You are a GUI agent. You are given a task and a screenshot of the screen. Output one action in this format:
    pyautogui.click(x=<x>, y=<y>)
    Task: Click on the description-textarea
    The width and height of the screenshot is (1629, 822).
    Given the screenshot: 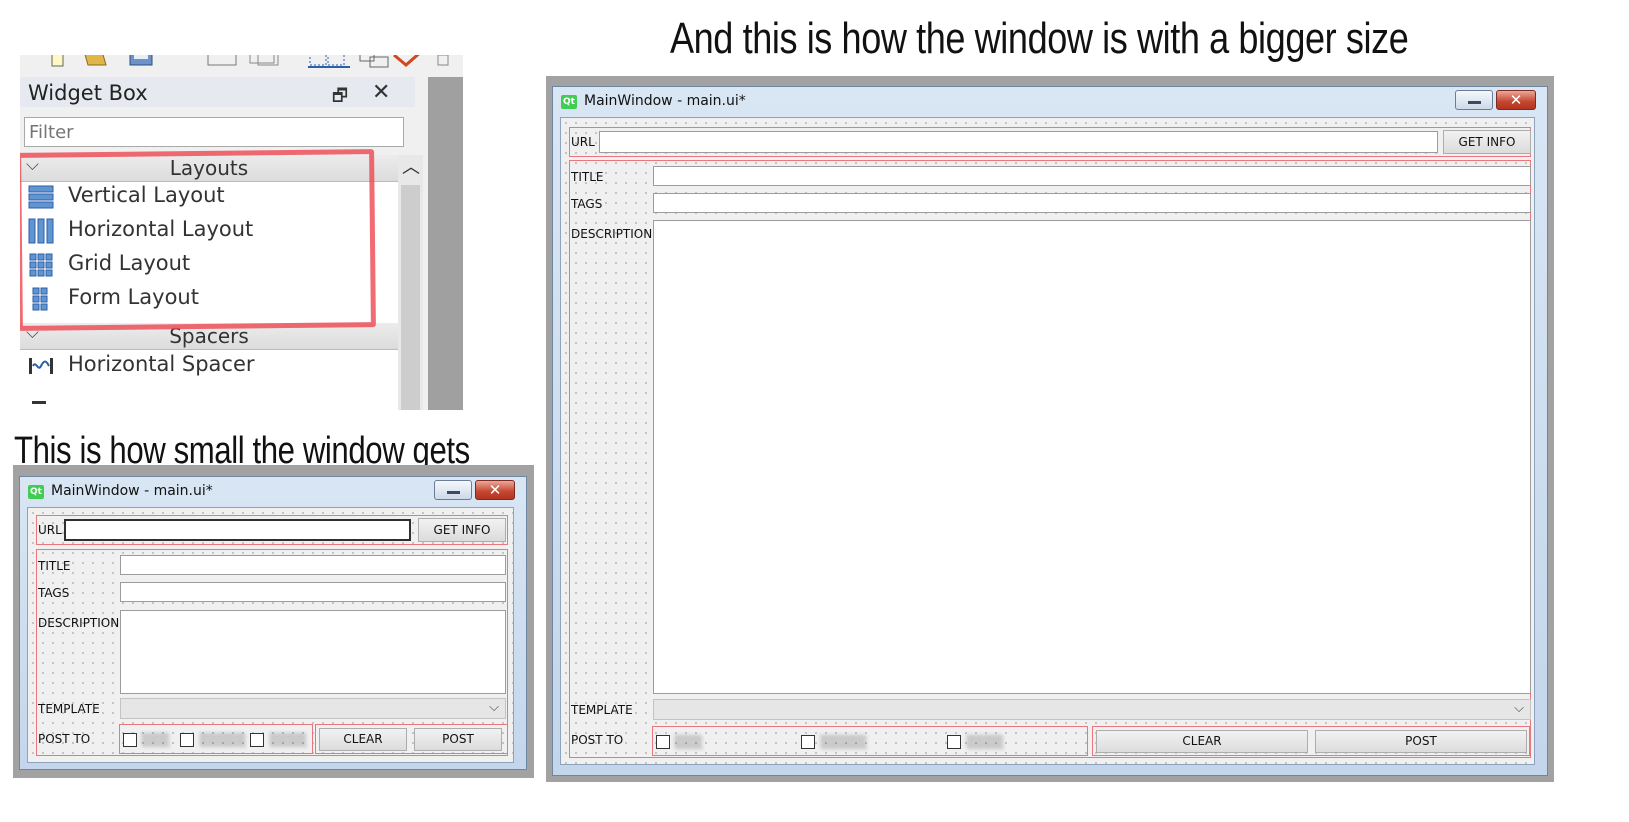 What is the action you would take?
    pyautogui.click(x=313, y=652)
    